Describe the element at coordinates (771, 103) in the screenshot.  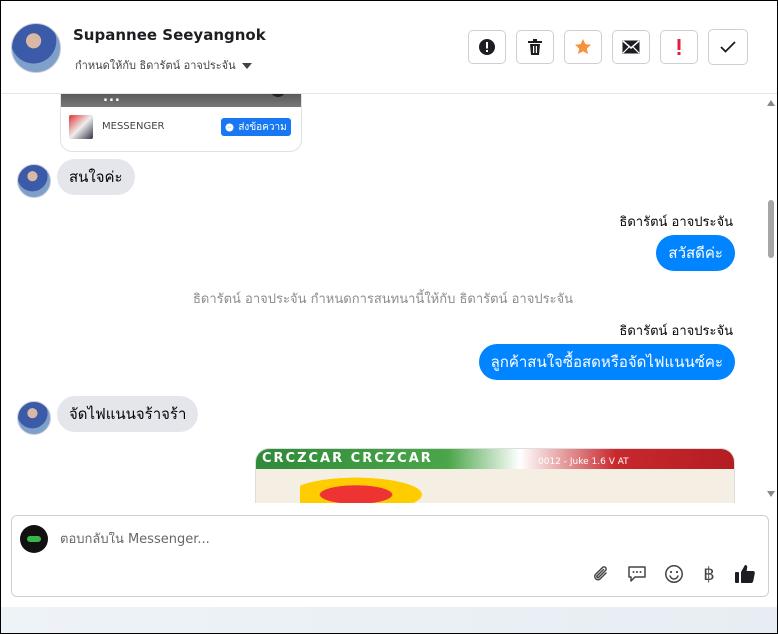
I see `scroll-up-arrow-icon` at that location.